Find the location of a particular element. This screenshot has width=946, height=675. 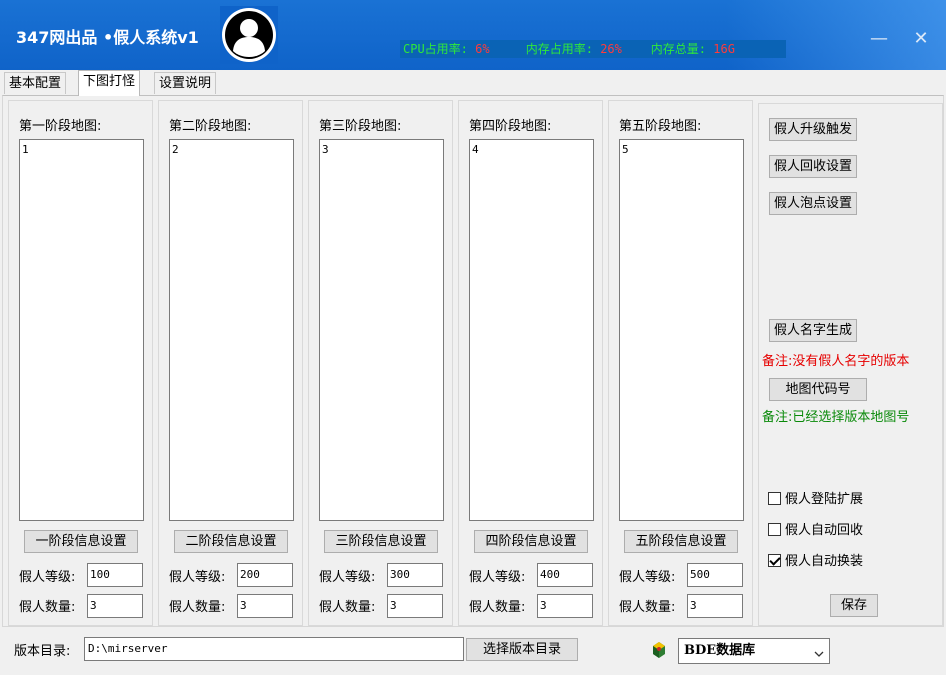

checkbox-label: 假人自动回收 is located at coordinates (824, 530).